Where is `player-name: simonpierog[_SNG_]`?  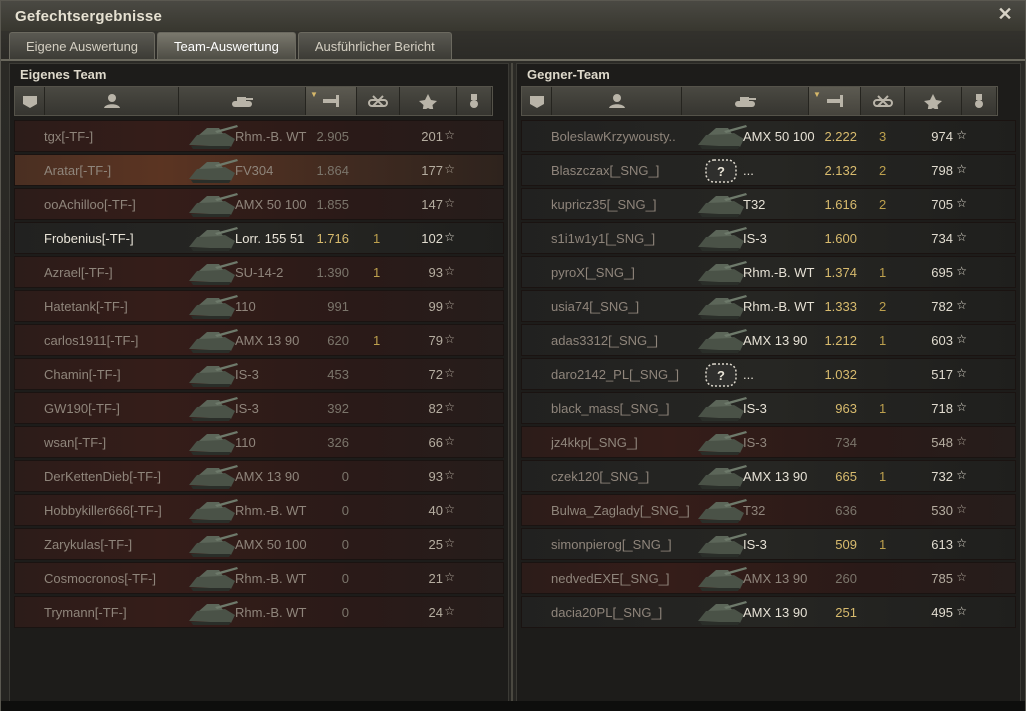
player-name: simonpierog[_SNG_] is located at coordinates (631, 544).